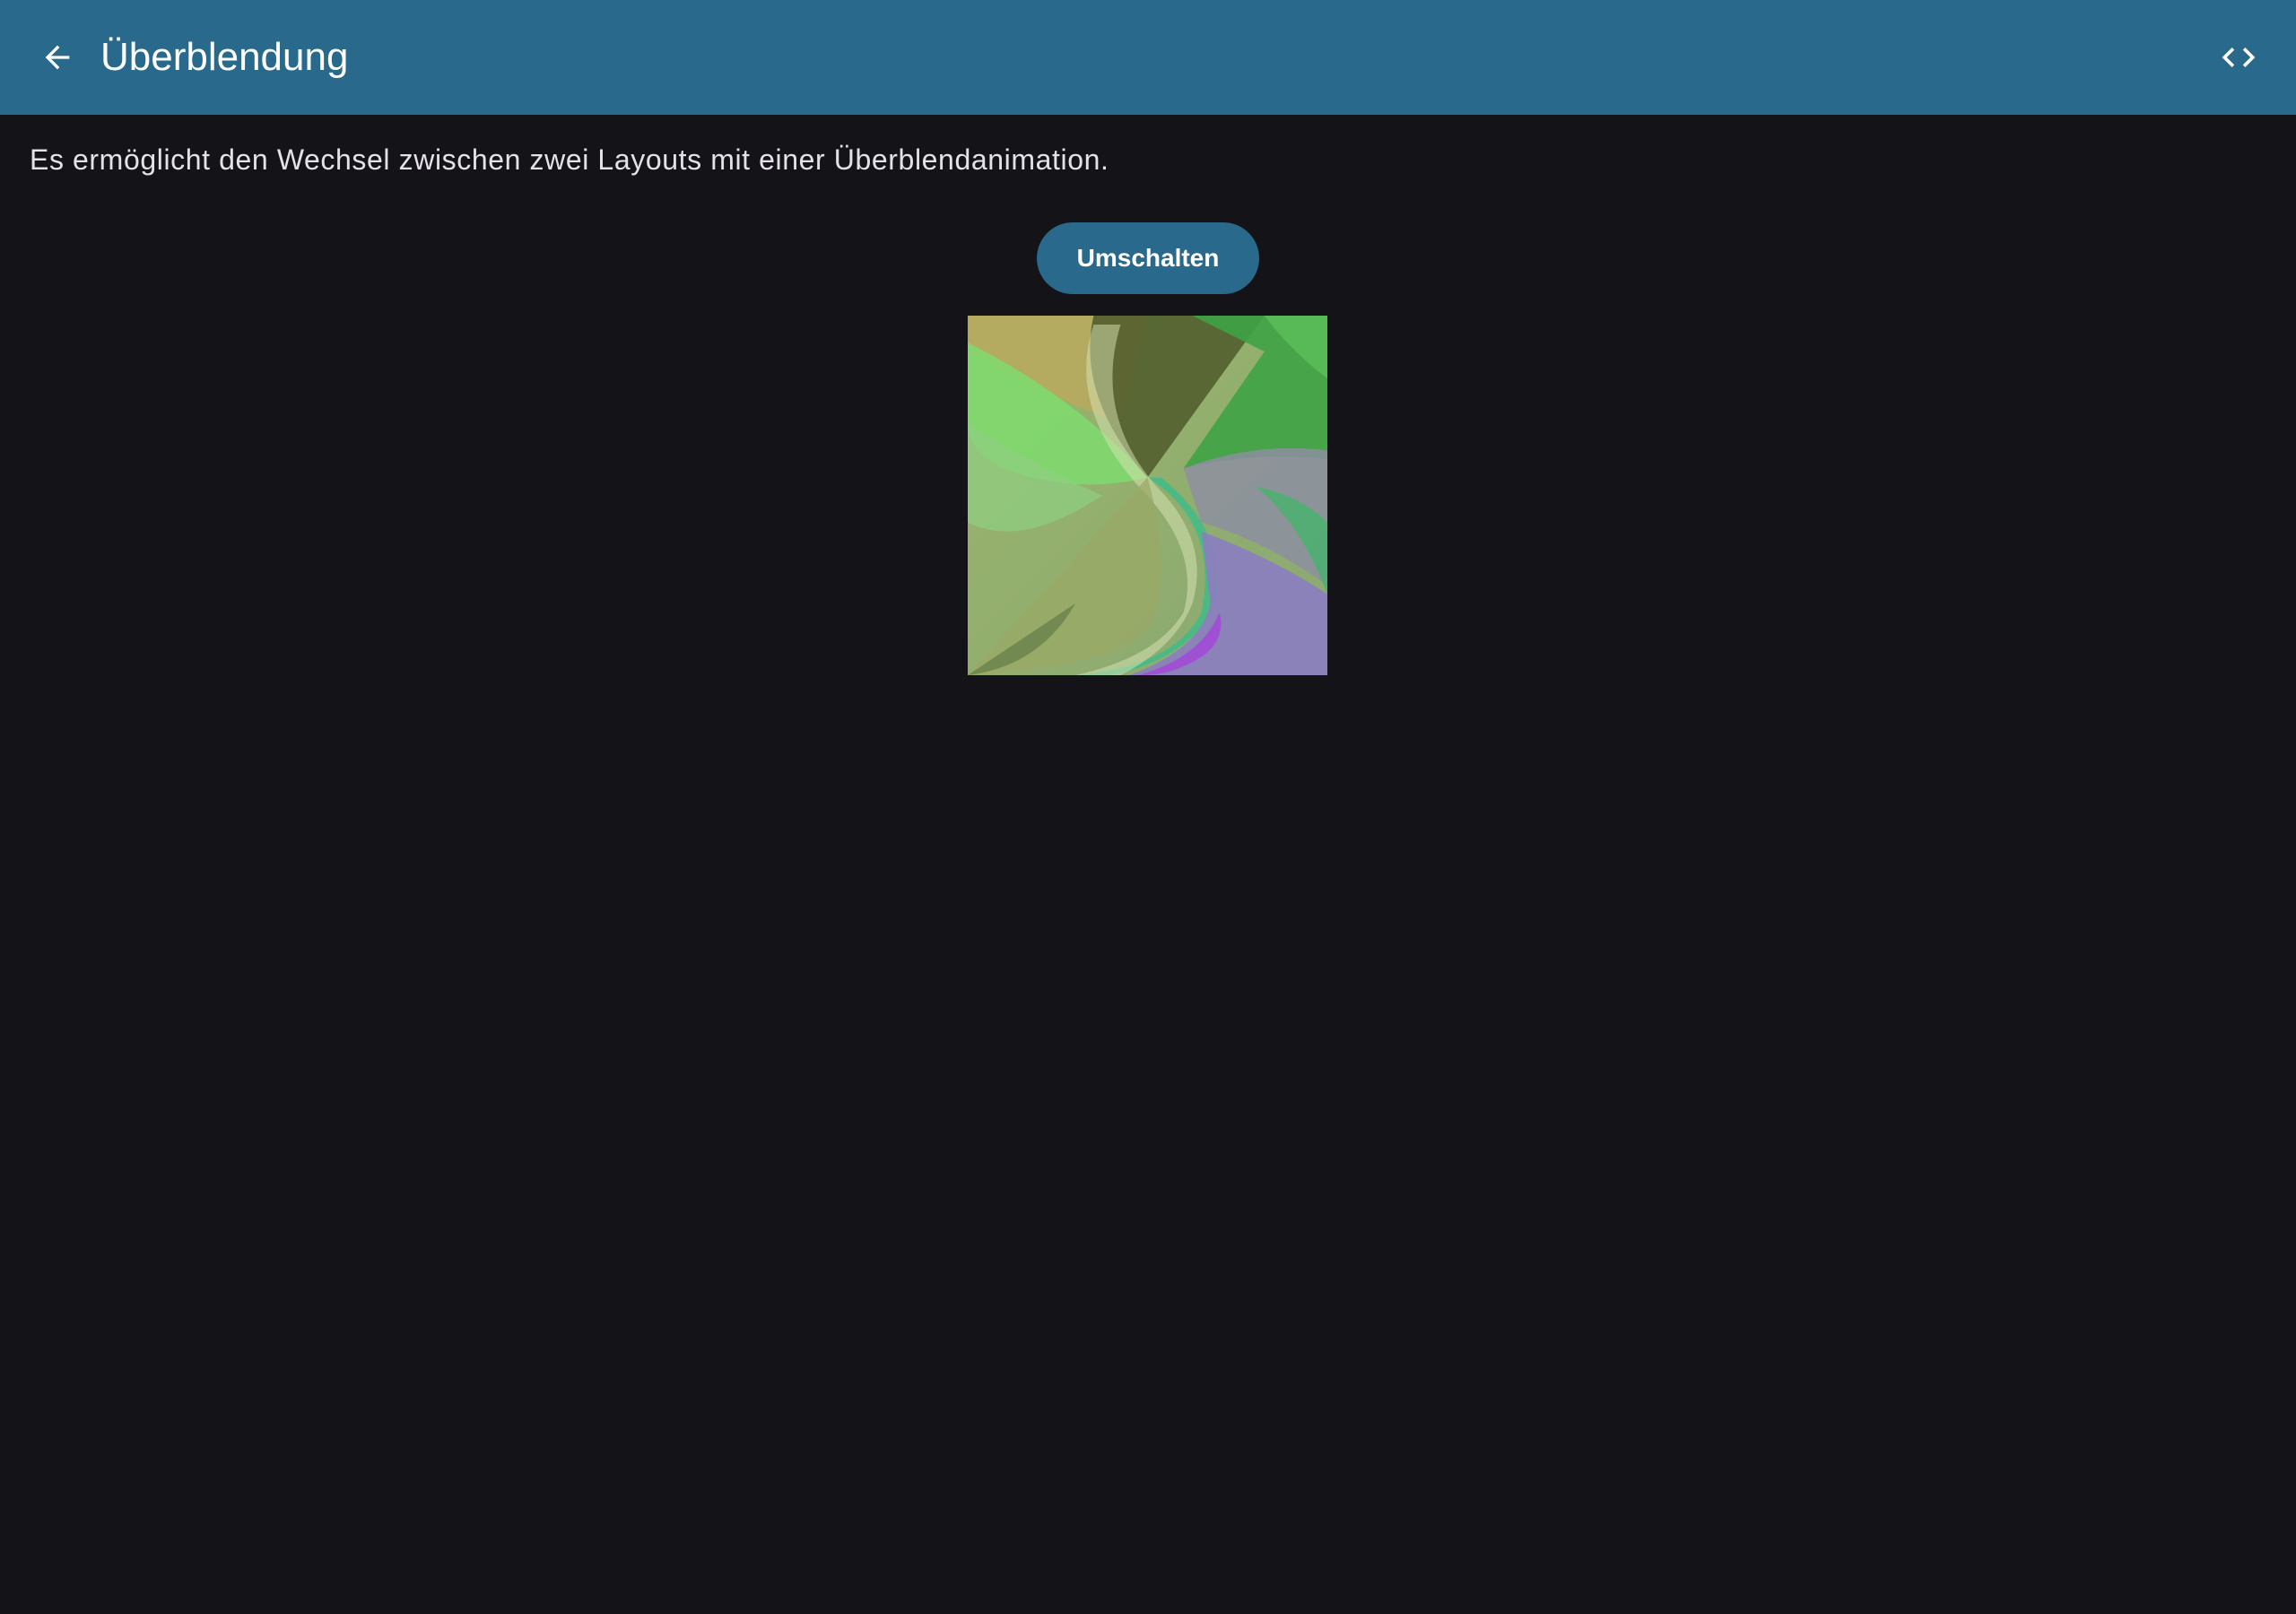 Image resolution: width=2296 pixels, height=1614 pixels. What do you see at coordinates (224, 57) in the screenshot?
I see `page-title: Überblendung` at bounding box center [224, 57].